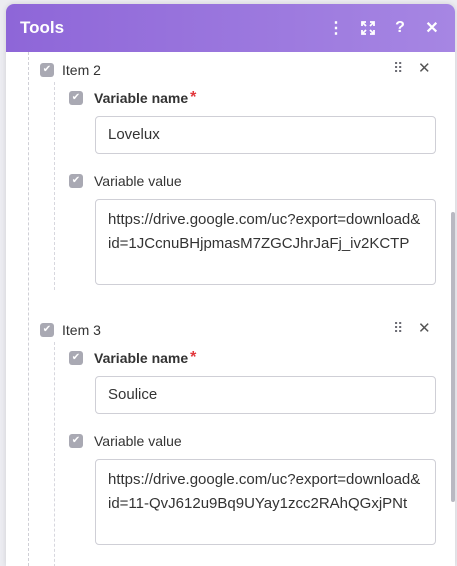 The height and width of the screenshot is (566, 457). Describe the element at coordinates (265, 395) in the screenshot. I see `variable-name-input: Soulice` at that location.